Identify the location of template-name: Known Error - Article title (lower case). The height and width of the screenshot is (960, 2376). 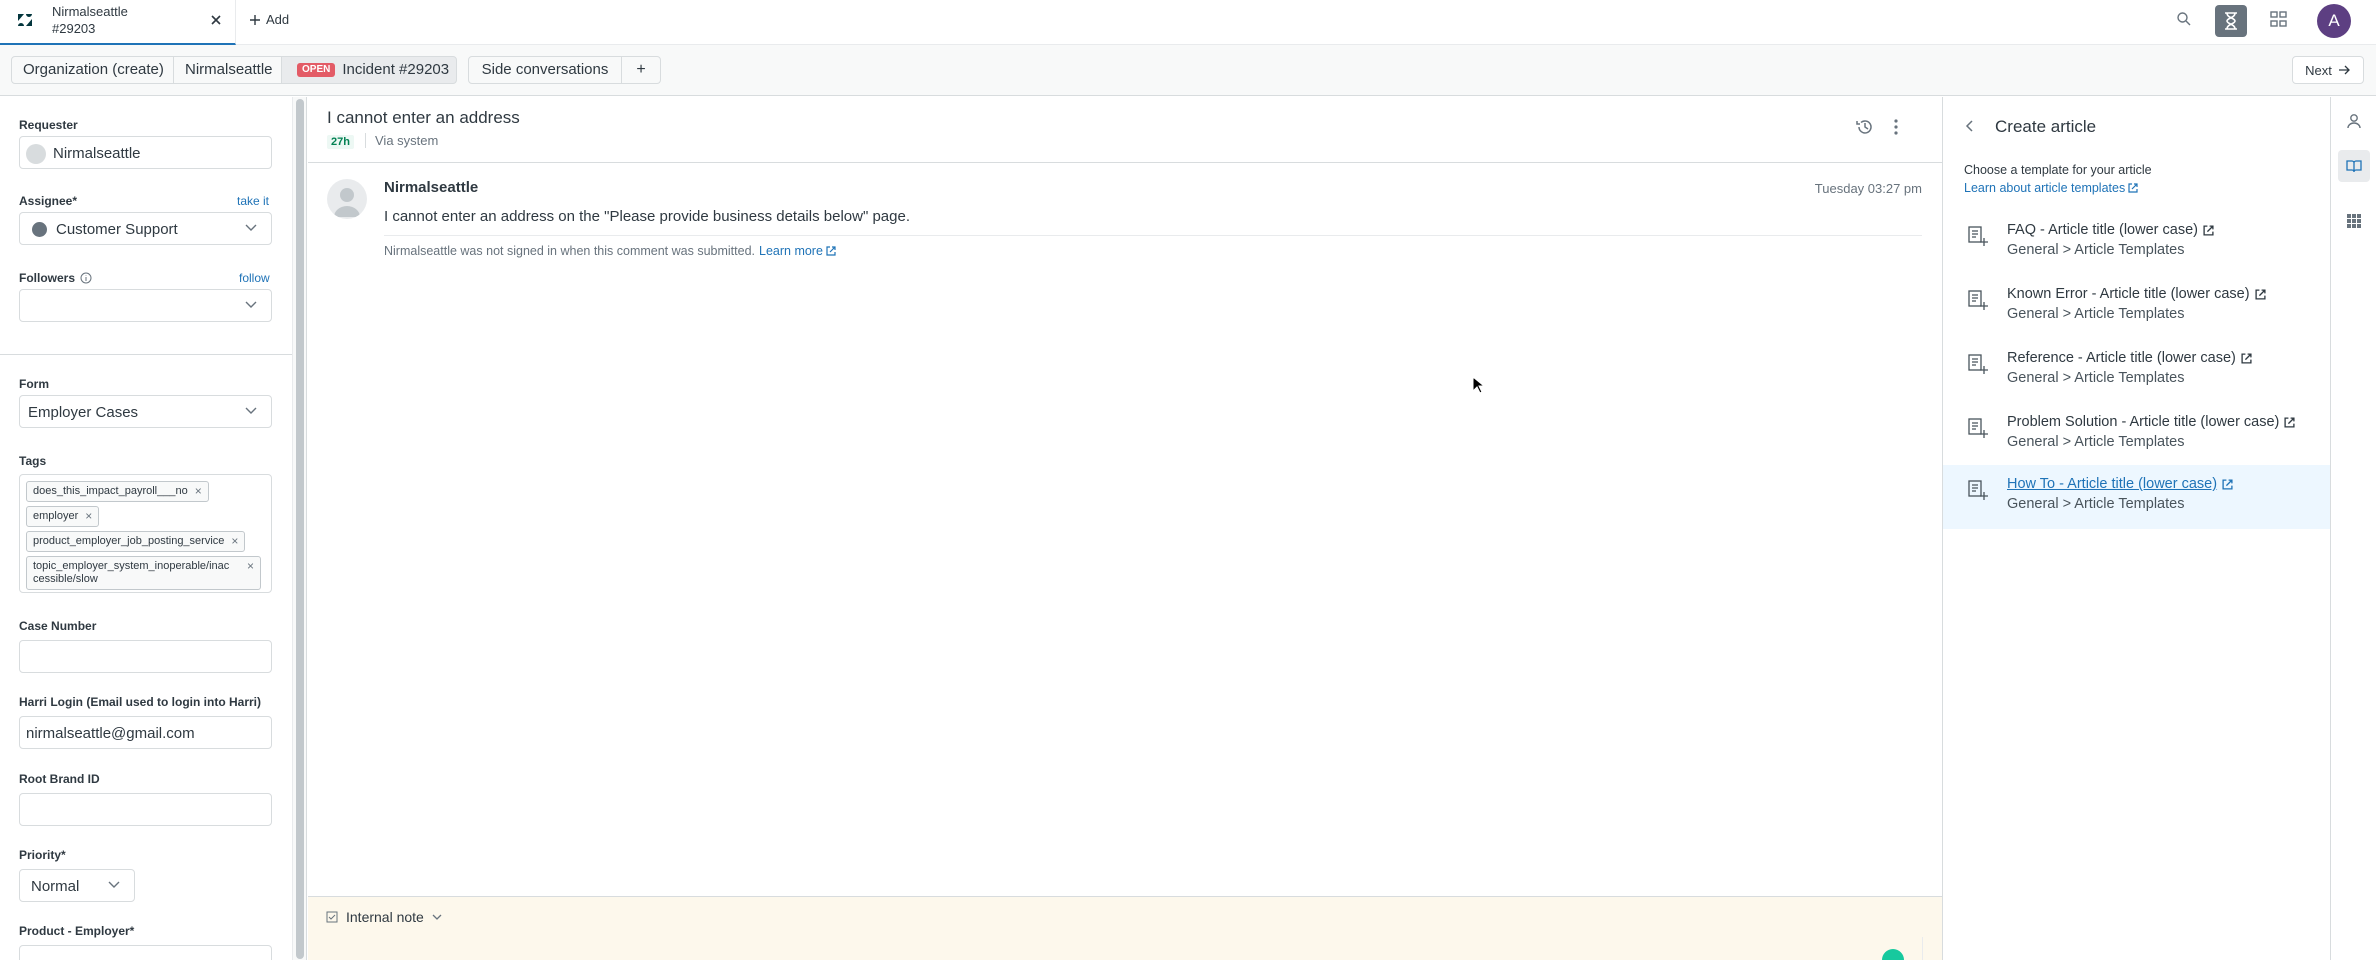
(2136, 294).